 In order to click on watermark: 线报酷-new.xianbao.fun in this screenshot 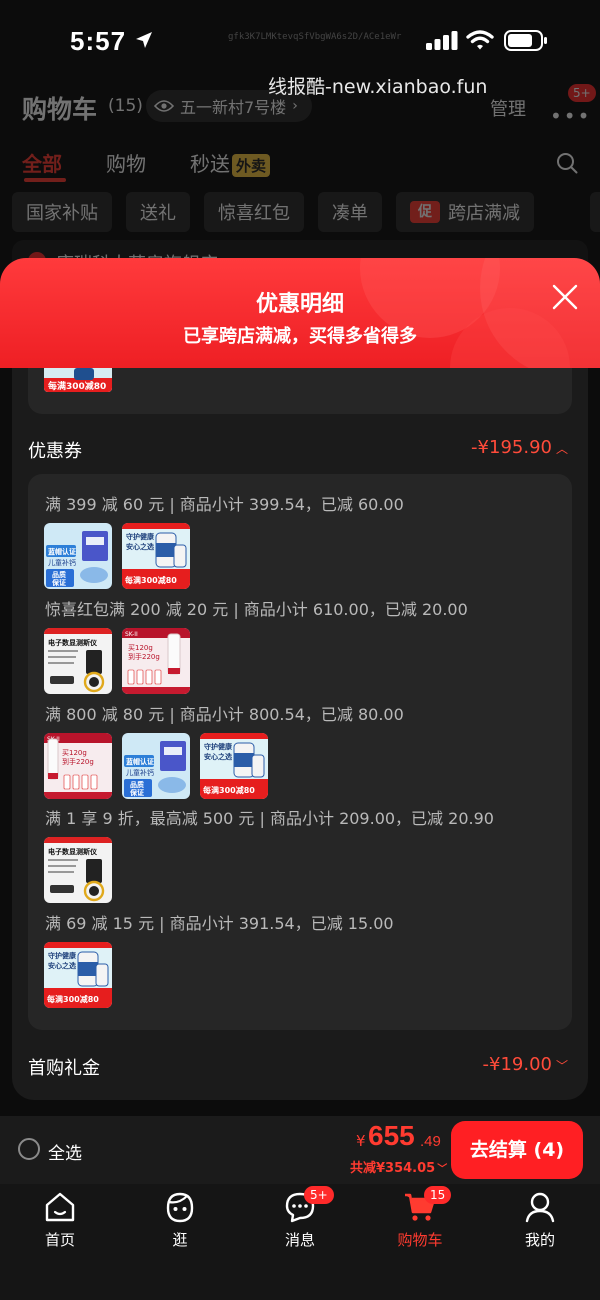, I will do `click(378, 87)`.